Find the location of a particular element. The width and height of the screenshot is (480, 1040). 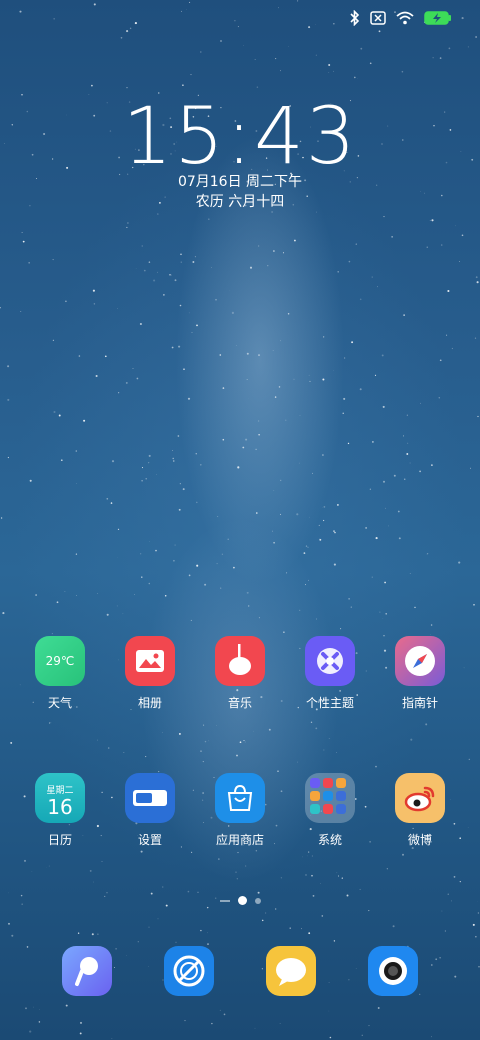

app-calendar: 星期二 16 日历 is located at coordinates (60, 810).